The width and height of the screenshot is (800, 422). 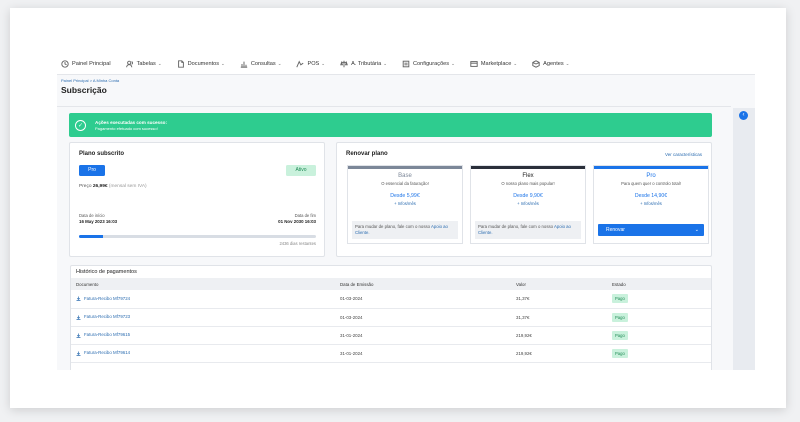 I want to click on document-link: Fatura-Recibo Mf79724, so click(x=103, y=299).